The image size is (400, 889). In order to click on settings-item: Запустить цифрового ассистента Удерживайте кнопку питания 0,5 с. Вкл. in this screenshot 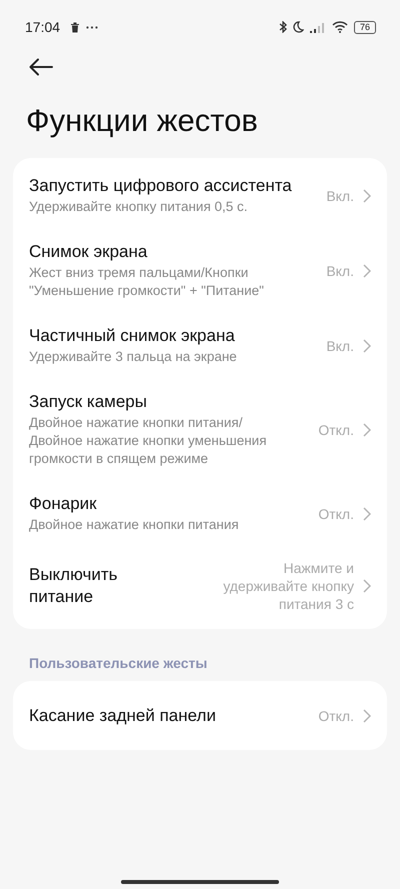, I will do `click(200, 195)`.